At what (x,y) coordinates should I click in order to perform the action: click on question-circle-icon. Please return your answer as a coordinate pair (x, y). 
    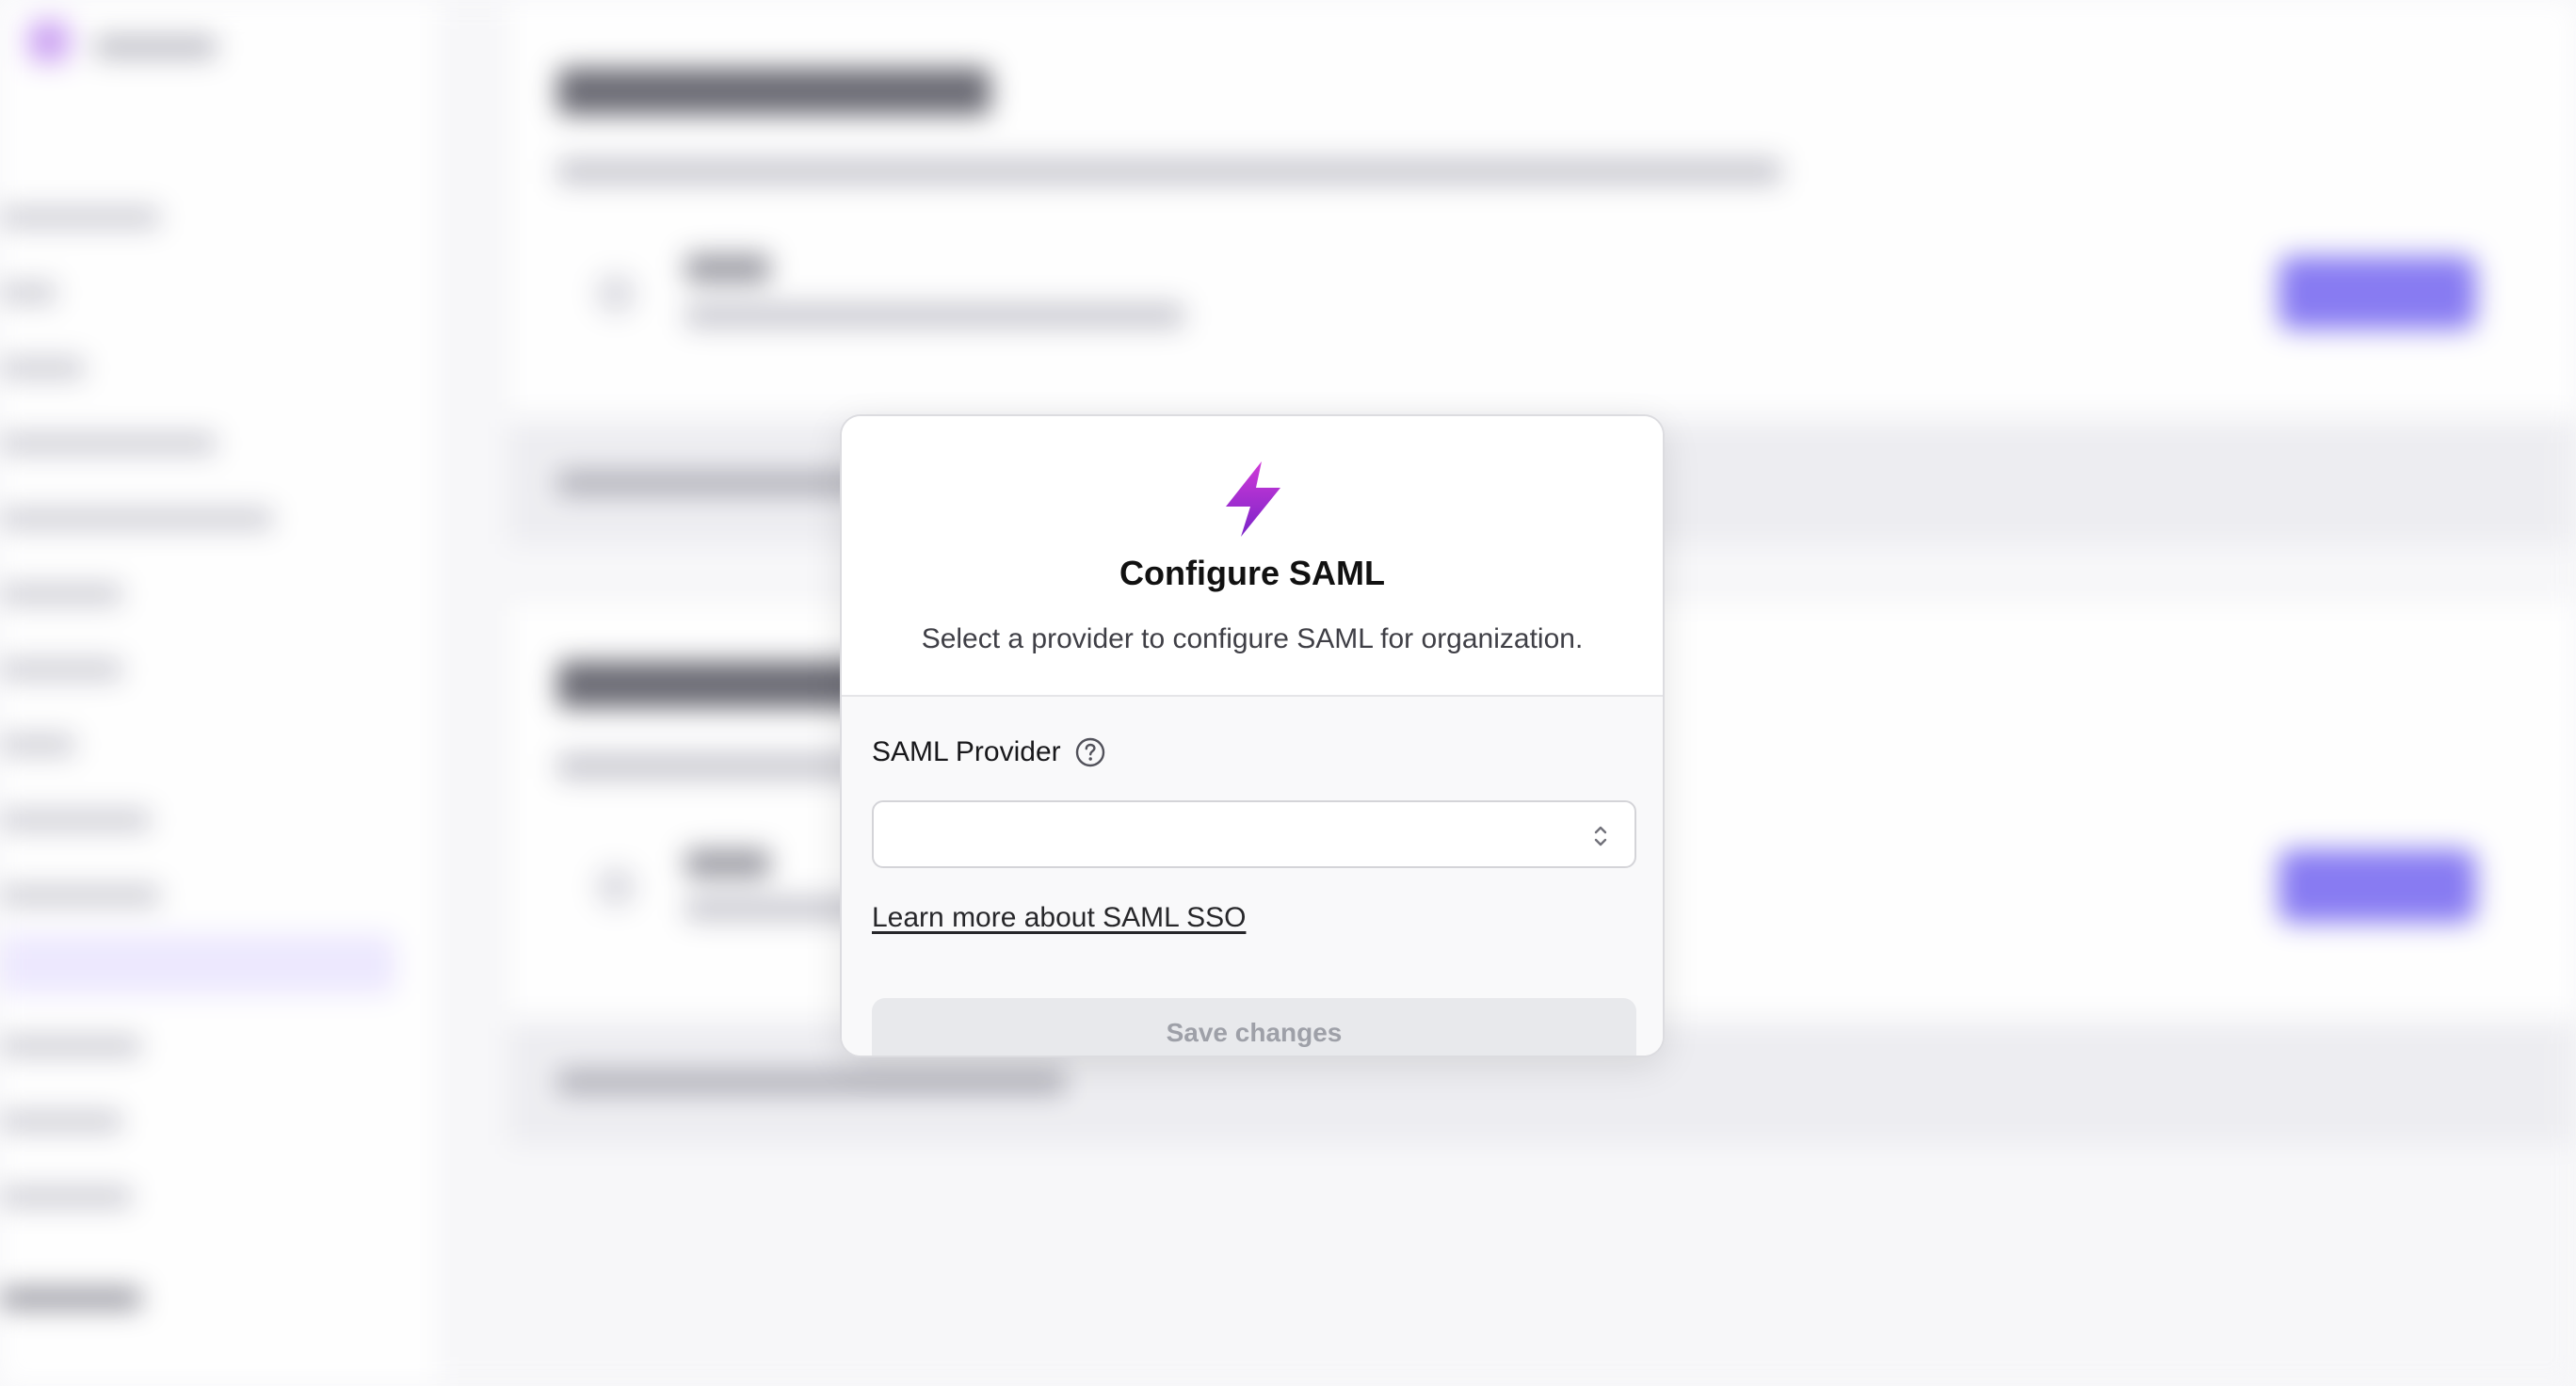
    Looking at the image, I should click on (1090, 752).